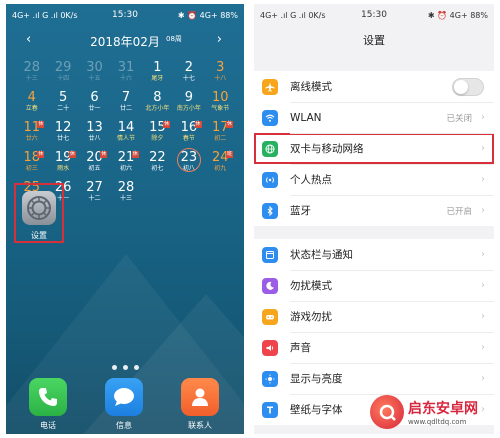 This screenshot has height=438, width=500. I want to click on calendar-day: 6 廿一, so click(94, 104).